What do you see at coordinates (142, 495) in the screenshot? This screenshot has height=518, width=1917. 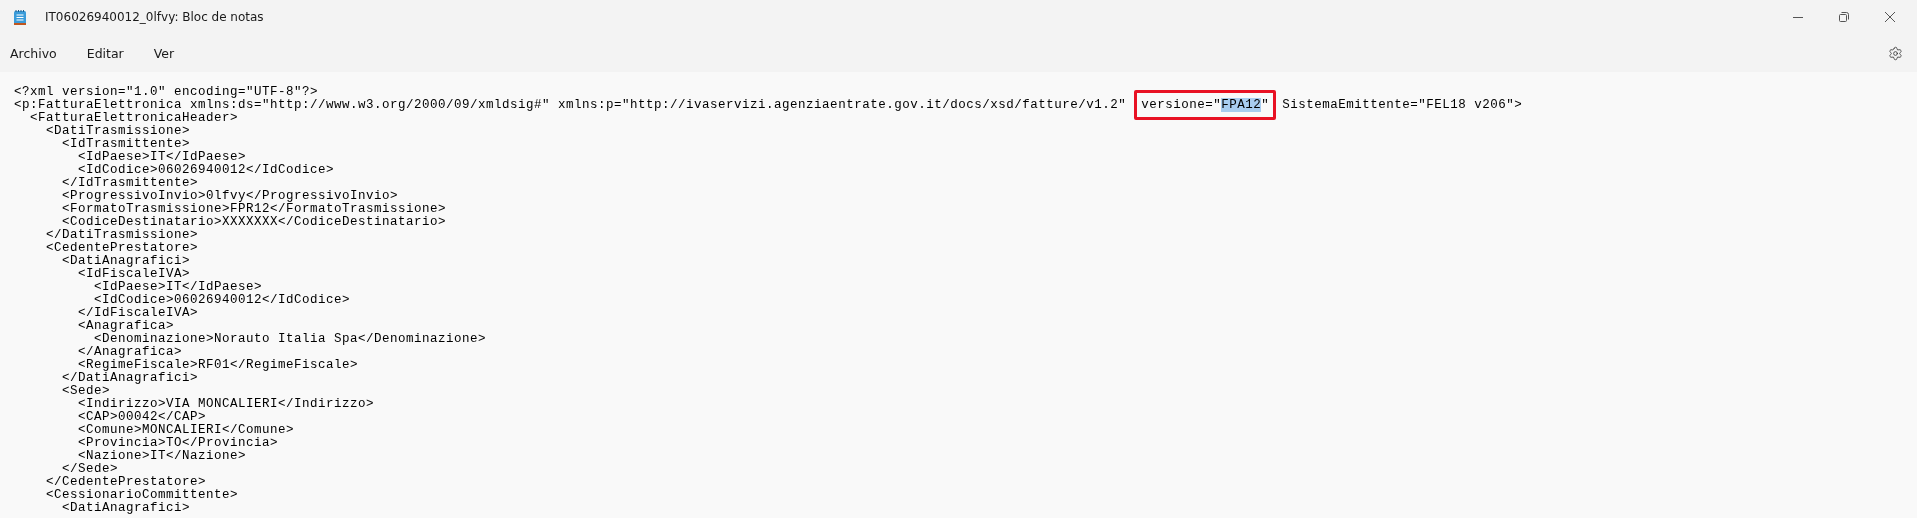 I see `code-line: <CessionarioCommittente>` at bounding box center [142, 495].